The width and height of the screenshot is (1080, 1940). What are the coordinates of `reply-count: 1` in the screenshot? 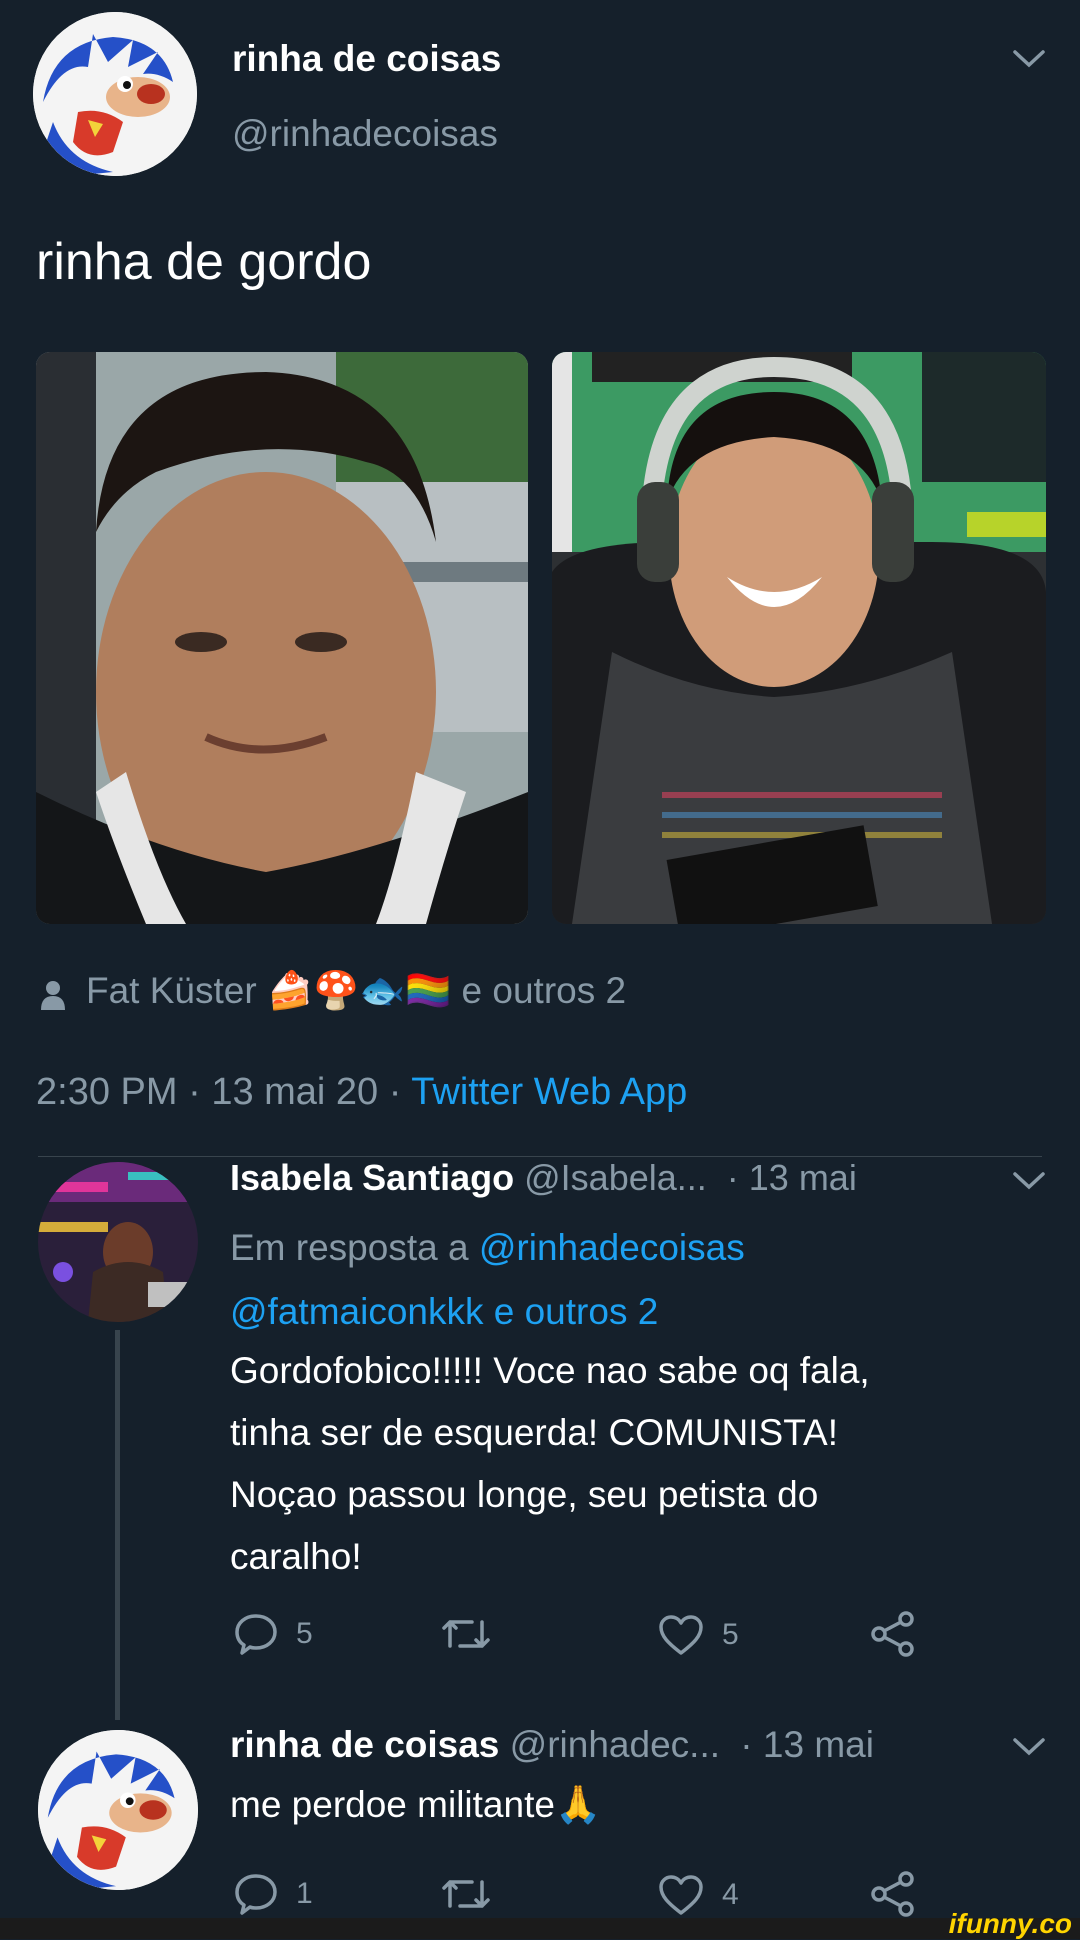 It's located at (304, 1893).